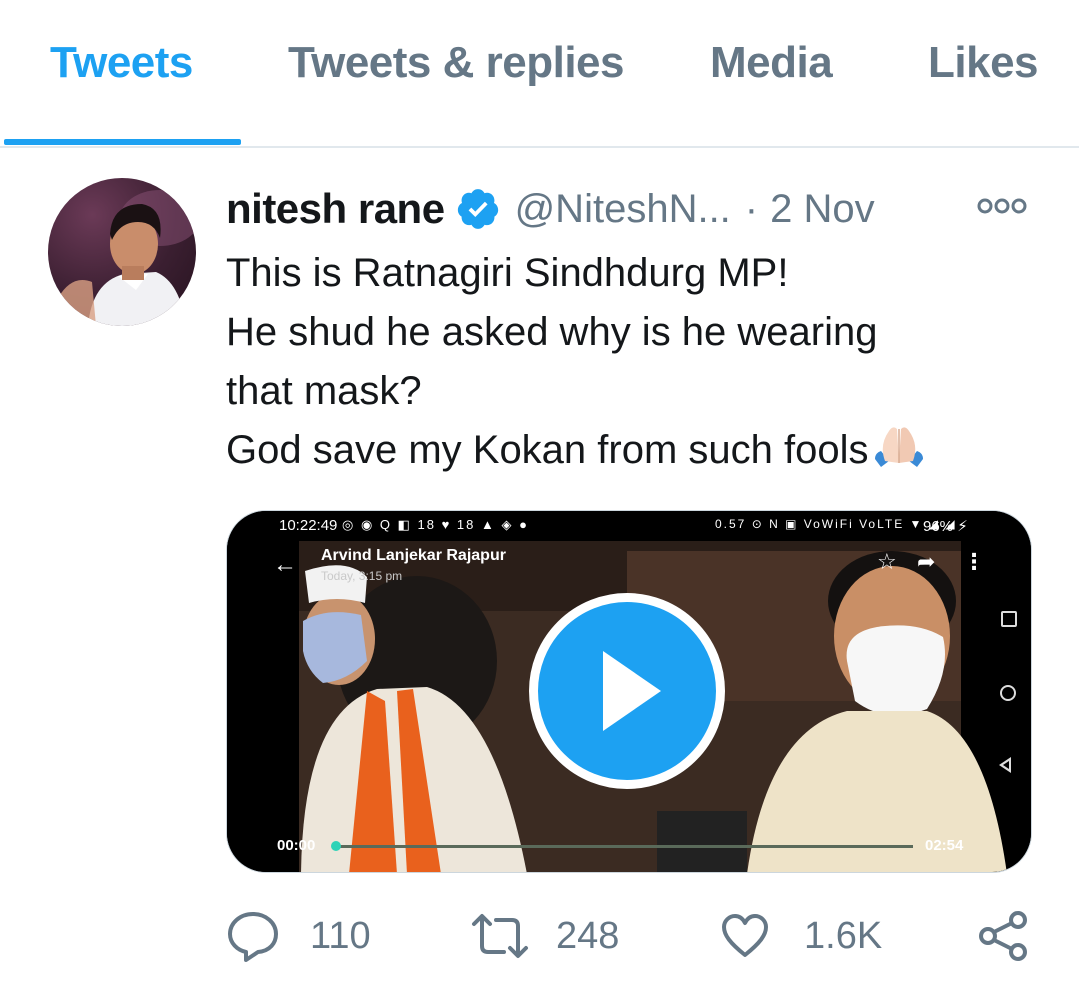  What do you see at coordinates (298, 936) in the screenshot?
I see `reply-action: 110` at bounding box center [298, 936].